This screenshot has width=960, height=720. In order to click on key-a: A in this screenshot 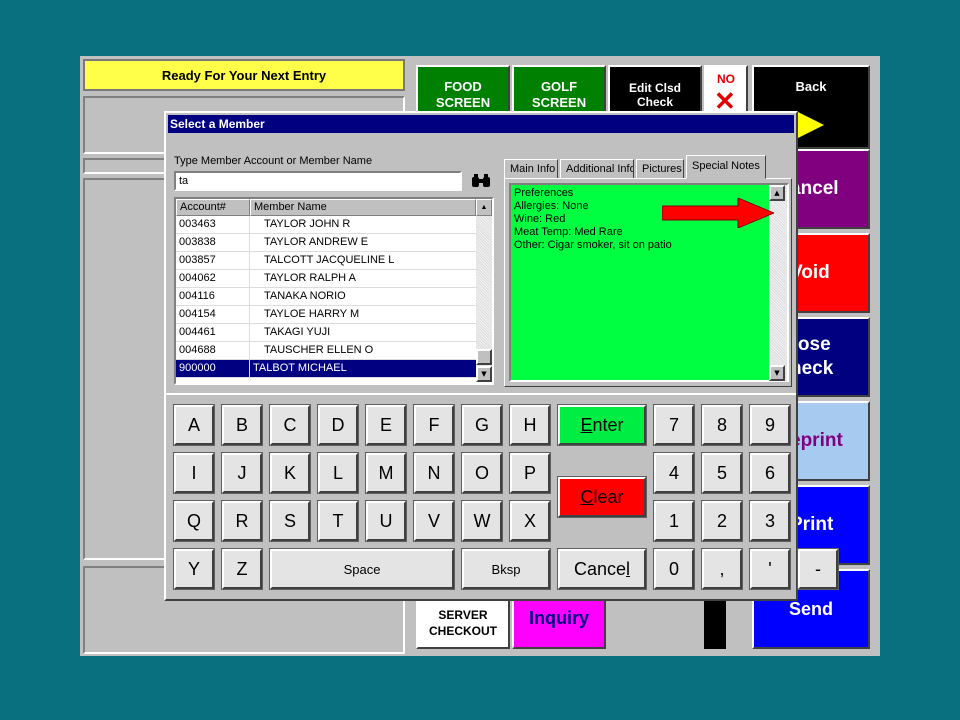, I will do `click(194, 425)`.